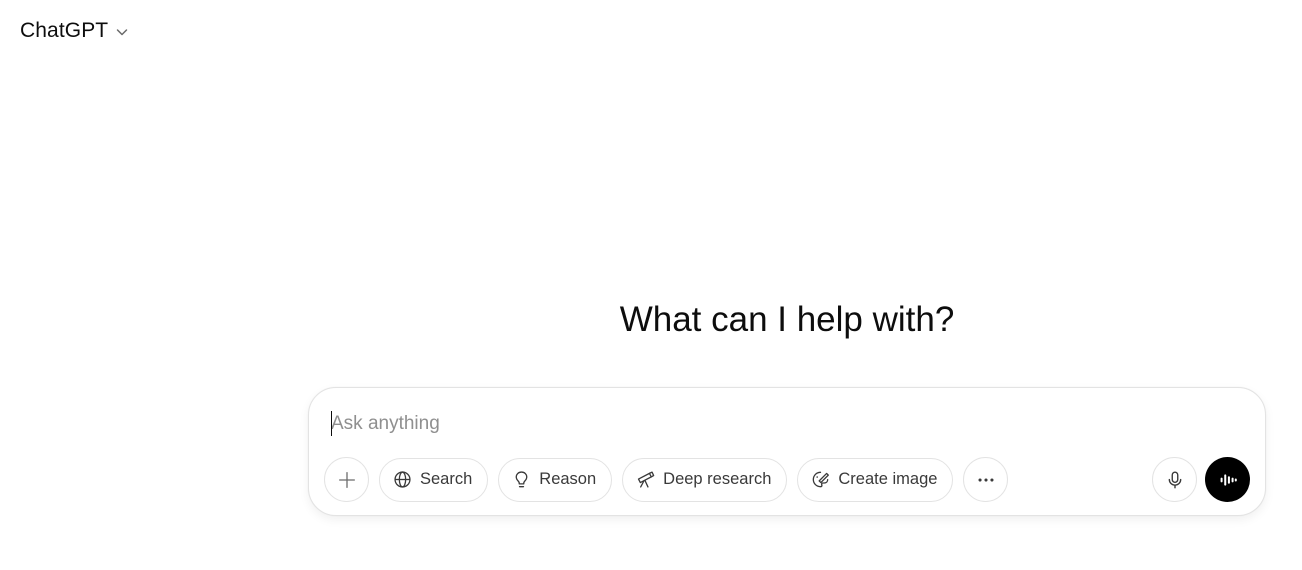  I want to click on voice-waveform-icon, so click(1228, 479).